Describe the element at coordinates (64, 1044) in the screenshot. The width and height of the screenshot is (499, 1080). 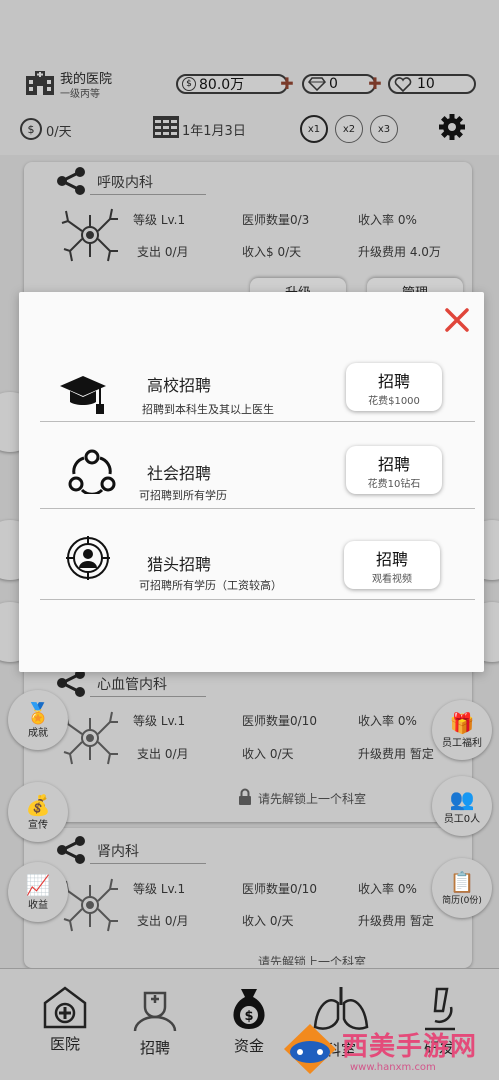
I see `nav-label: 医院` at that location.